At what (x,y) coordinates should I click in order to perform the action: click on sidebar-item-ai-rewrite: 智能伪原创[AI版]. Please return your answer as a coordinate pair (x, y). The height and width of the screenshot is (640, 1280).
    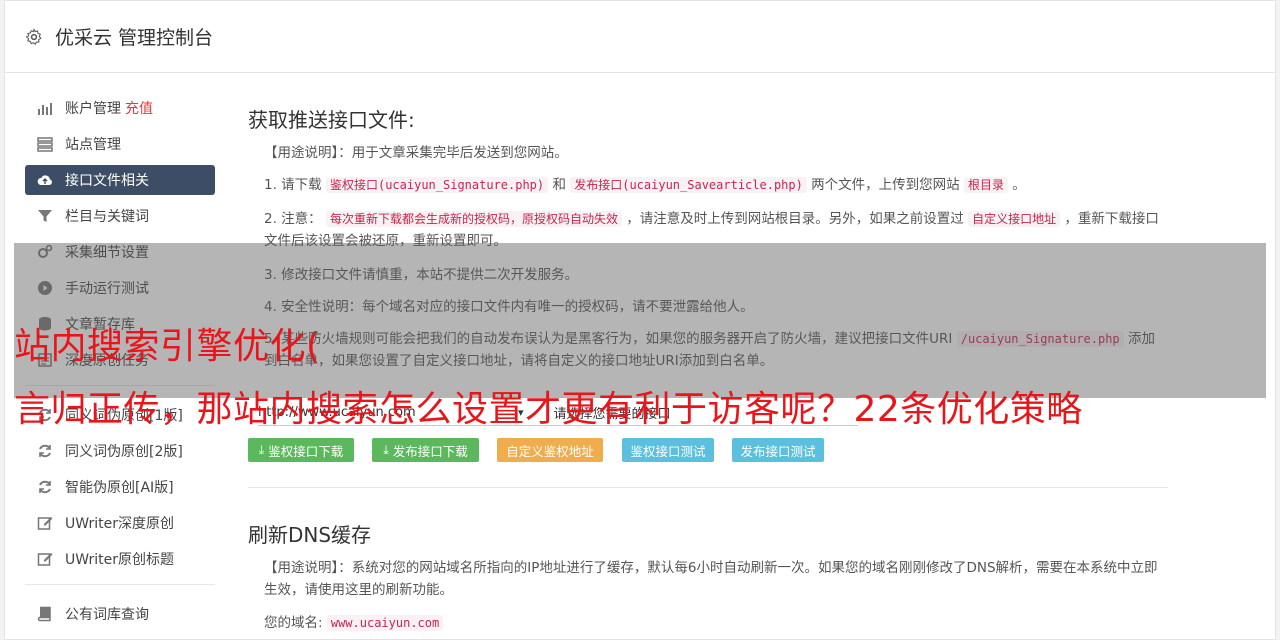
    Looking at the image, I should click on (120, 487).